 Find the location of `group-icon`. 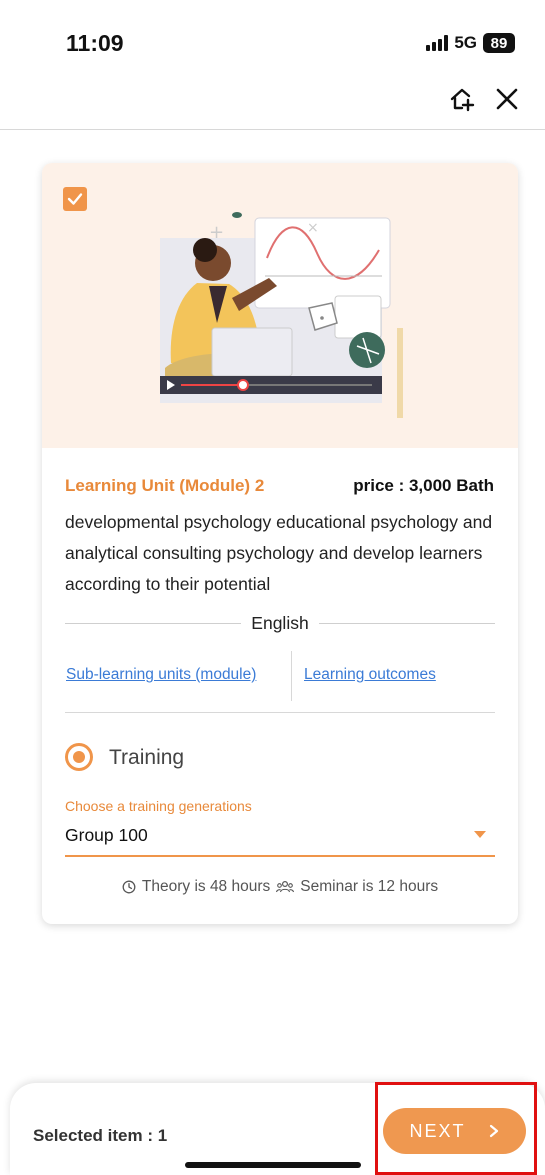

group-icon is located at coordinates (285, 886).